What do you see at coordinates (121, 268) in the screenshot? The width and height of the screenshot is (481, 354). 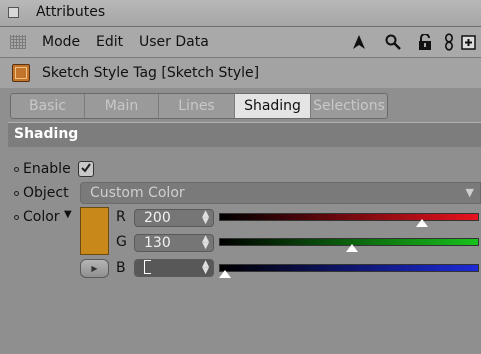 I see `b-label: B` at bounding box center [121, 268].